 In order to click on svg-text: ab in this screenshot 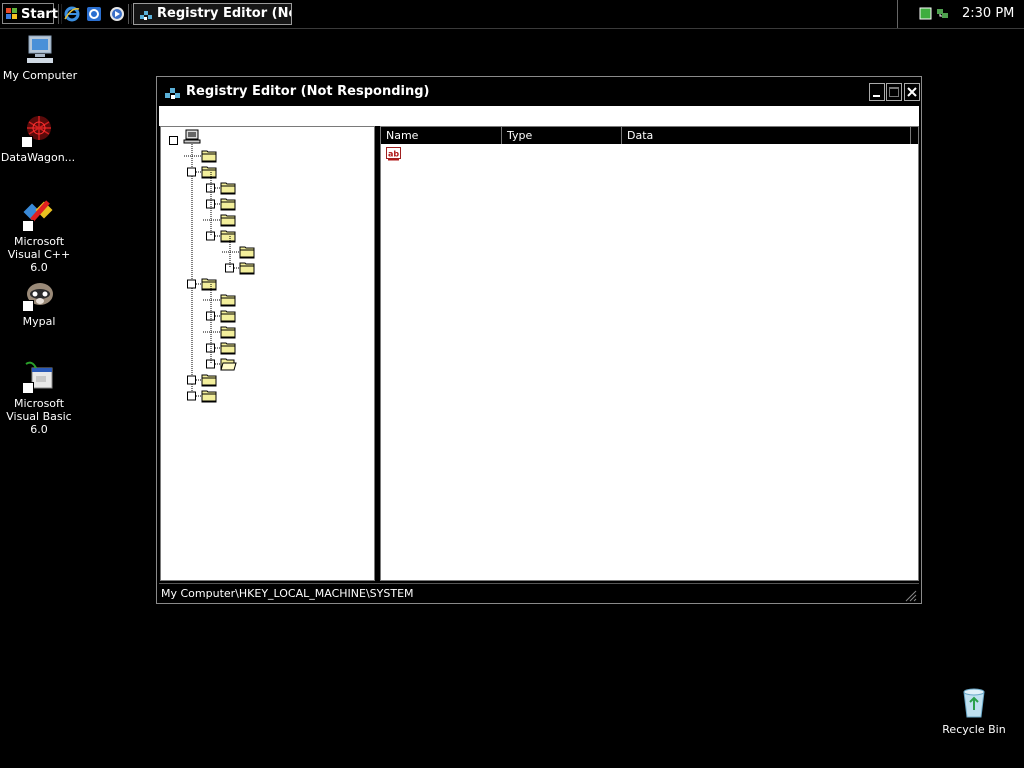, I will do `click(393, 154)`.